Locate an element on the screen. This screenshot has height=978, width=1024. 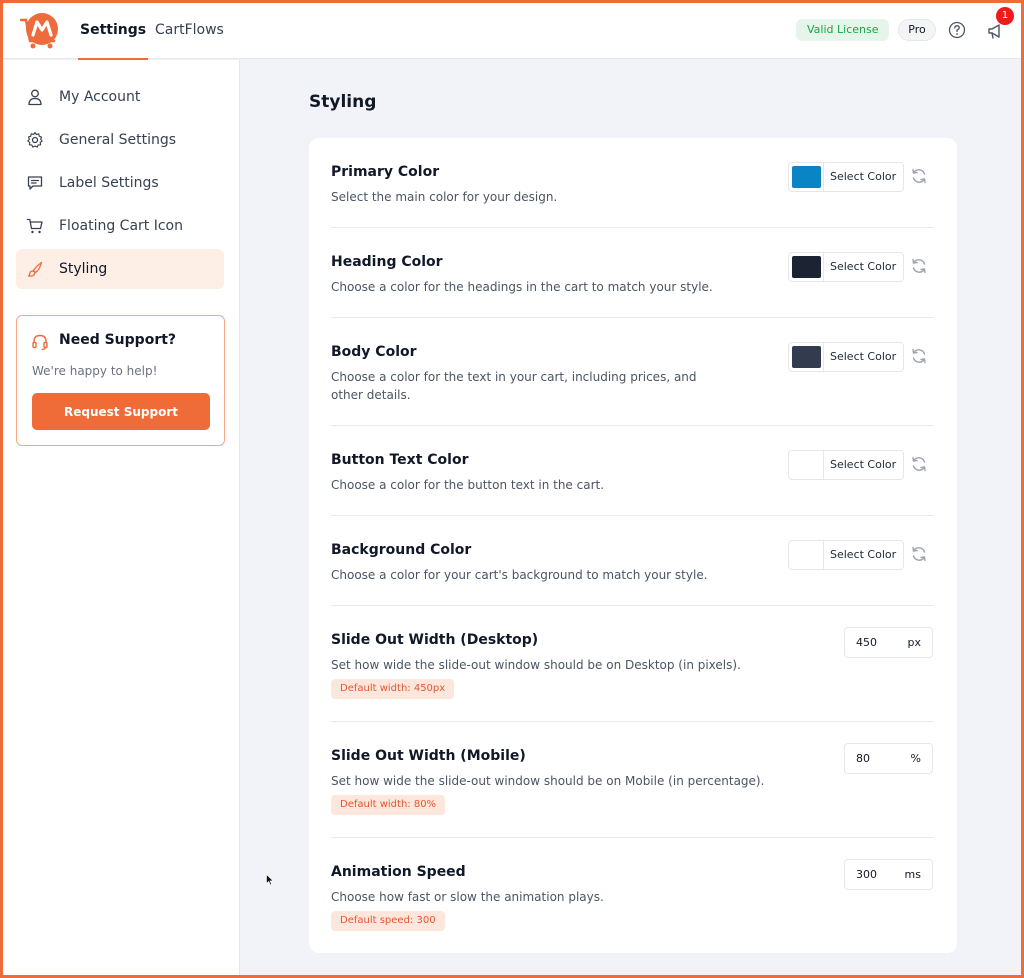
sidebar-item-label: General Settings is located at coordinates (118, 140).